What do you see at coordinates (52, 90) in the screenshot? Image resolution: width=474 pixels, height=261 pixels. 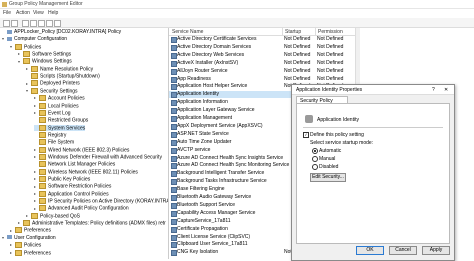 I see `tree-item: ▾ Security Settings` at bounding box center [52, 90].